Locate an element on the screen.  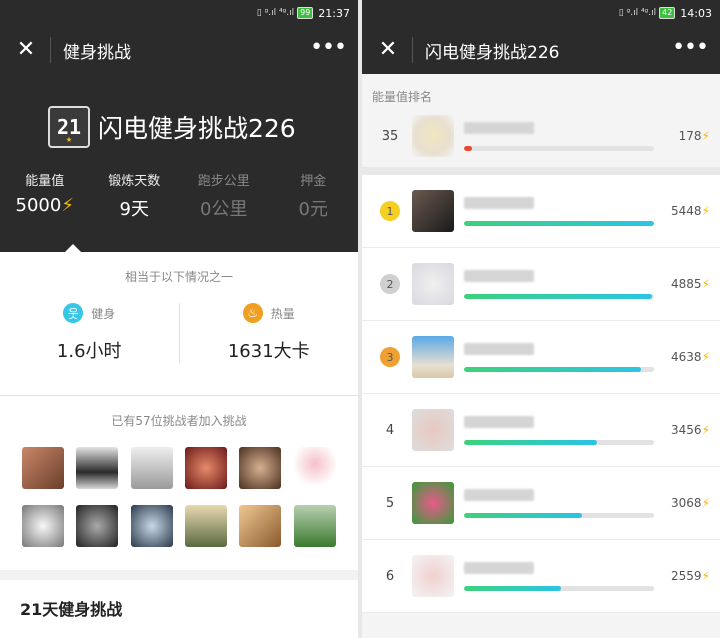
medal-icon: 2 is located at coordinates (390, 284).